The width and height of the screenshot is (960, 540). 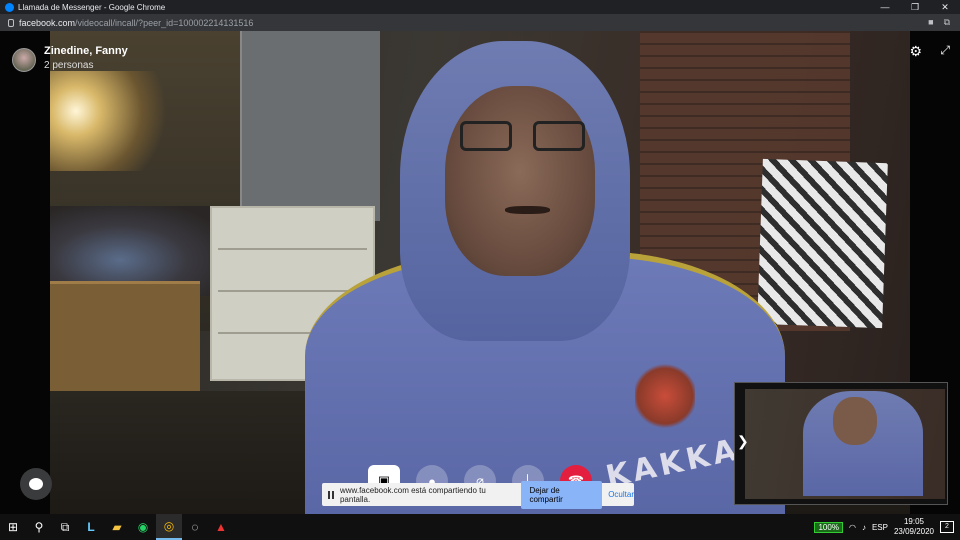 I want to click on pause-icon, so click(x=331, y=494).